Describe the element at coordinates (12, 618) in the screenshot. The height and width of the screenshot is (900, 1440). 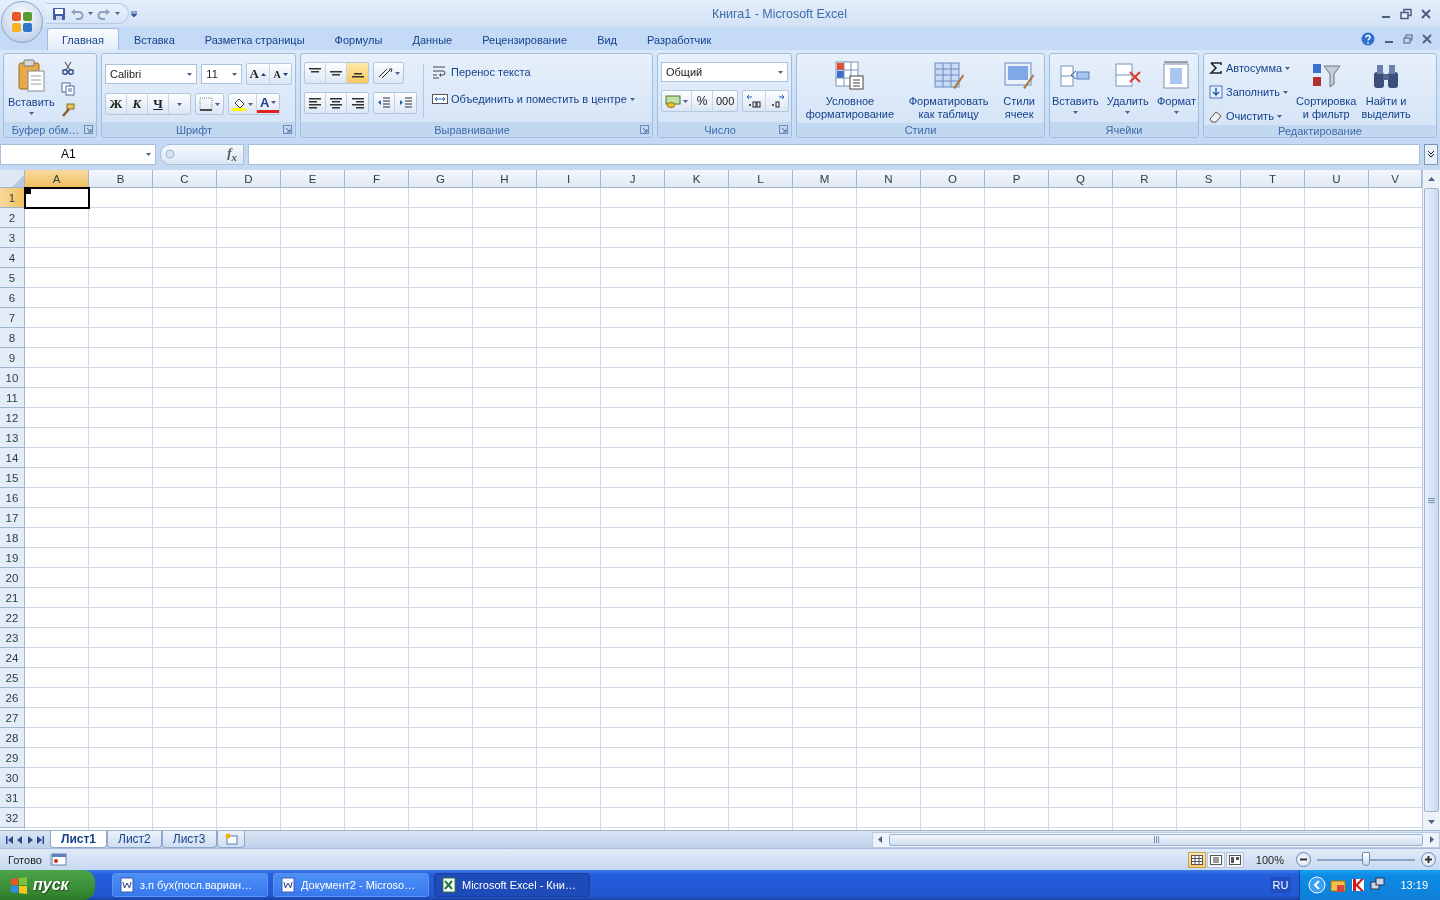
I see `row-header: 22` at that location.